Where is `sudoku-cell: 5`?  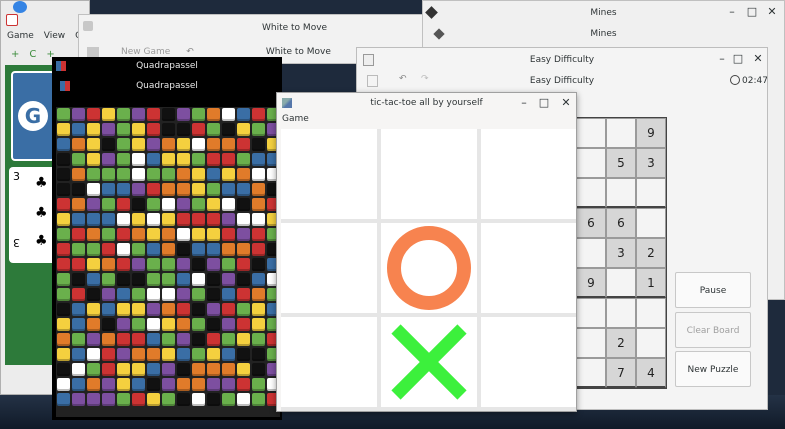
sudoku-cell: 5 is located at coordinates (621, 163).